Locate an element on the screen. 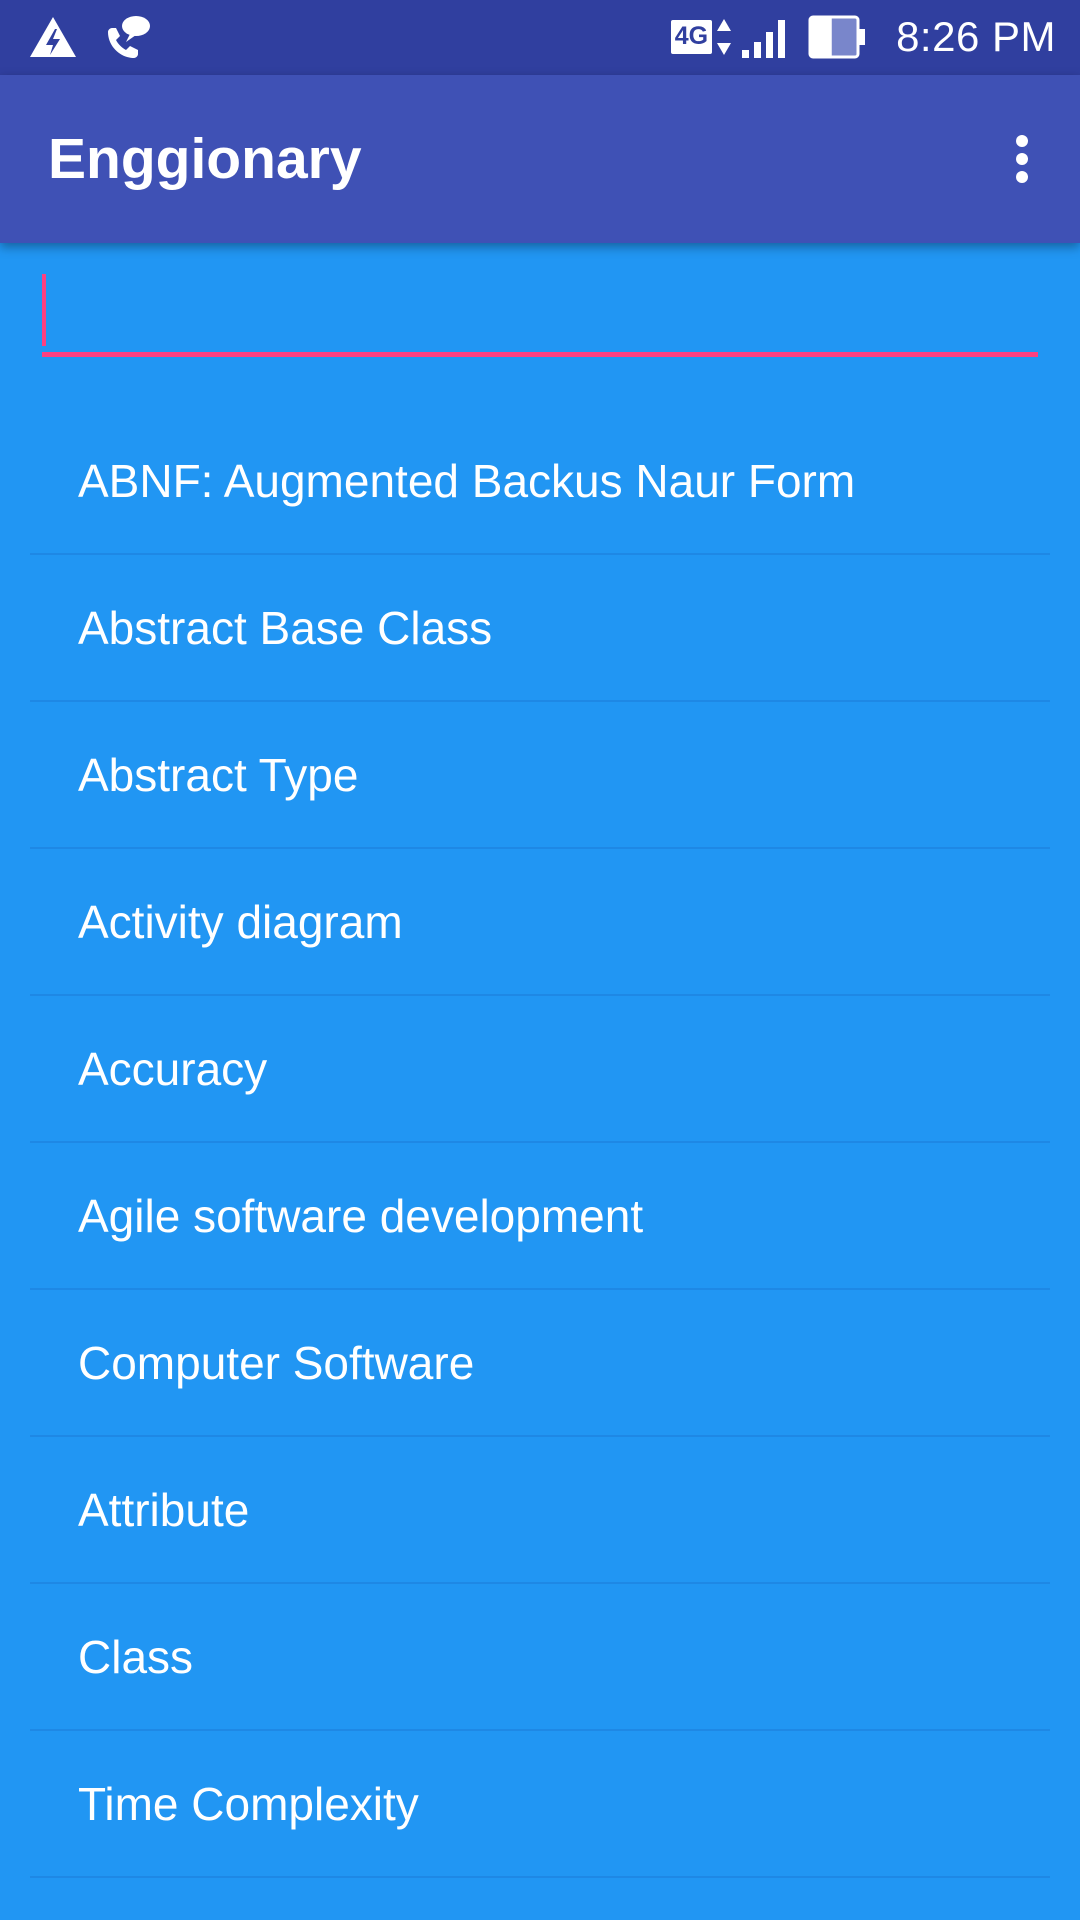  status-bar: 4G 8:26 PM is located at coordinates (540, 37).